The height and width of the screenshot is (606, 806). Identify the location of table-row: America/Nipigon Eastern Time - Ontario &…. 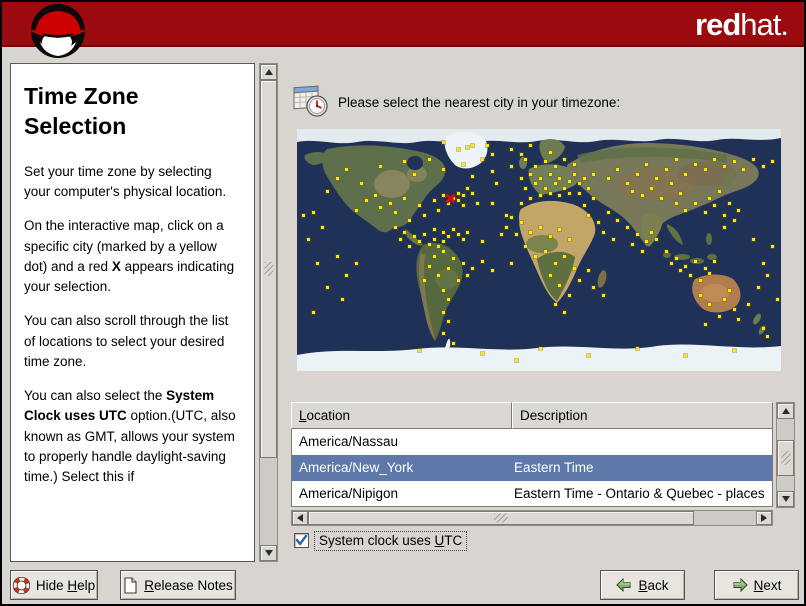
(532, 494).